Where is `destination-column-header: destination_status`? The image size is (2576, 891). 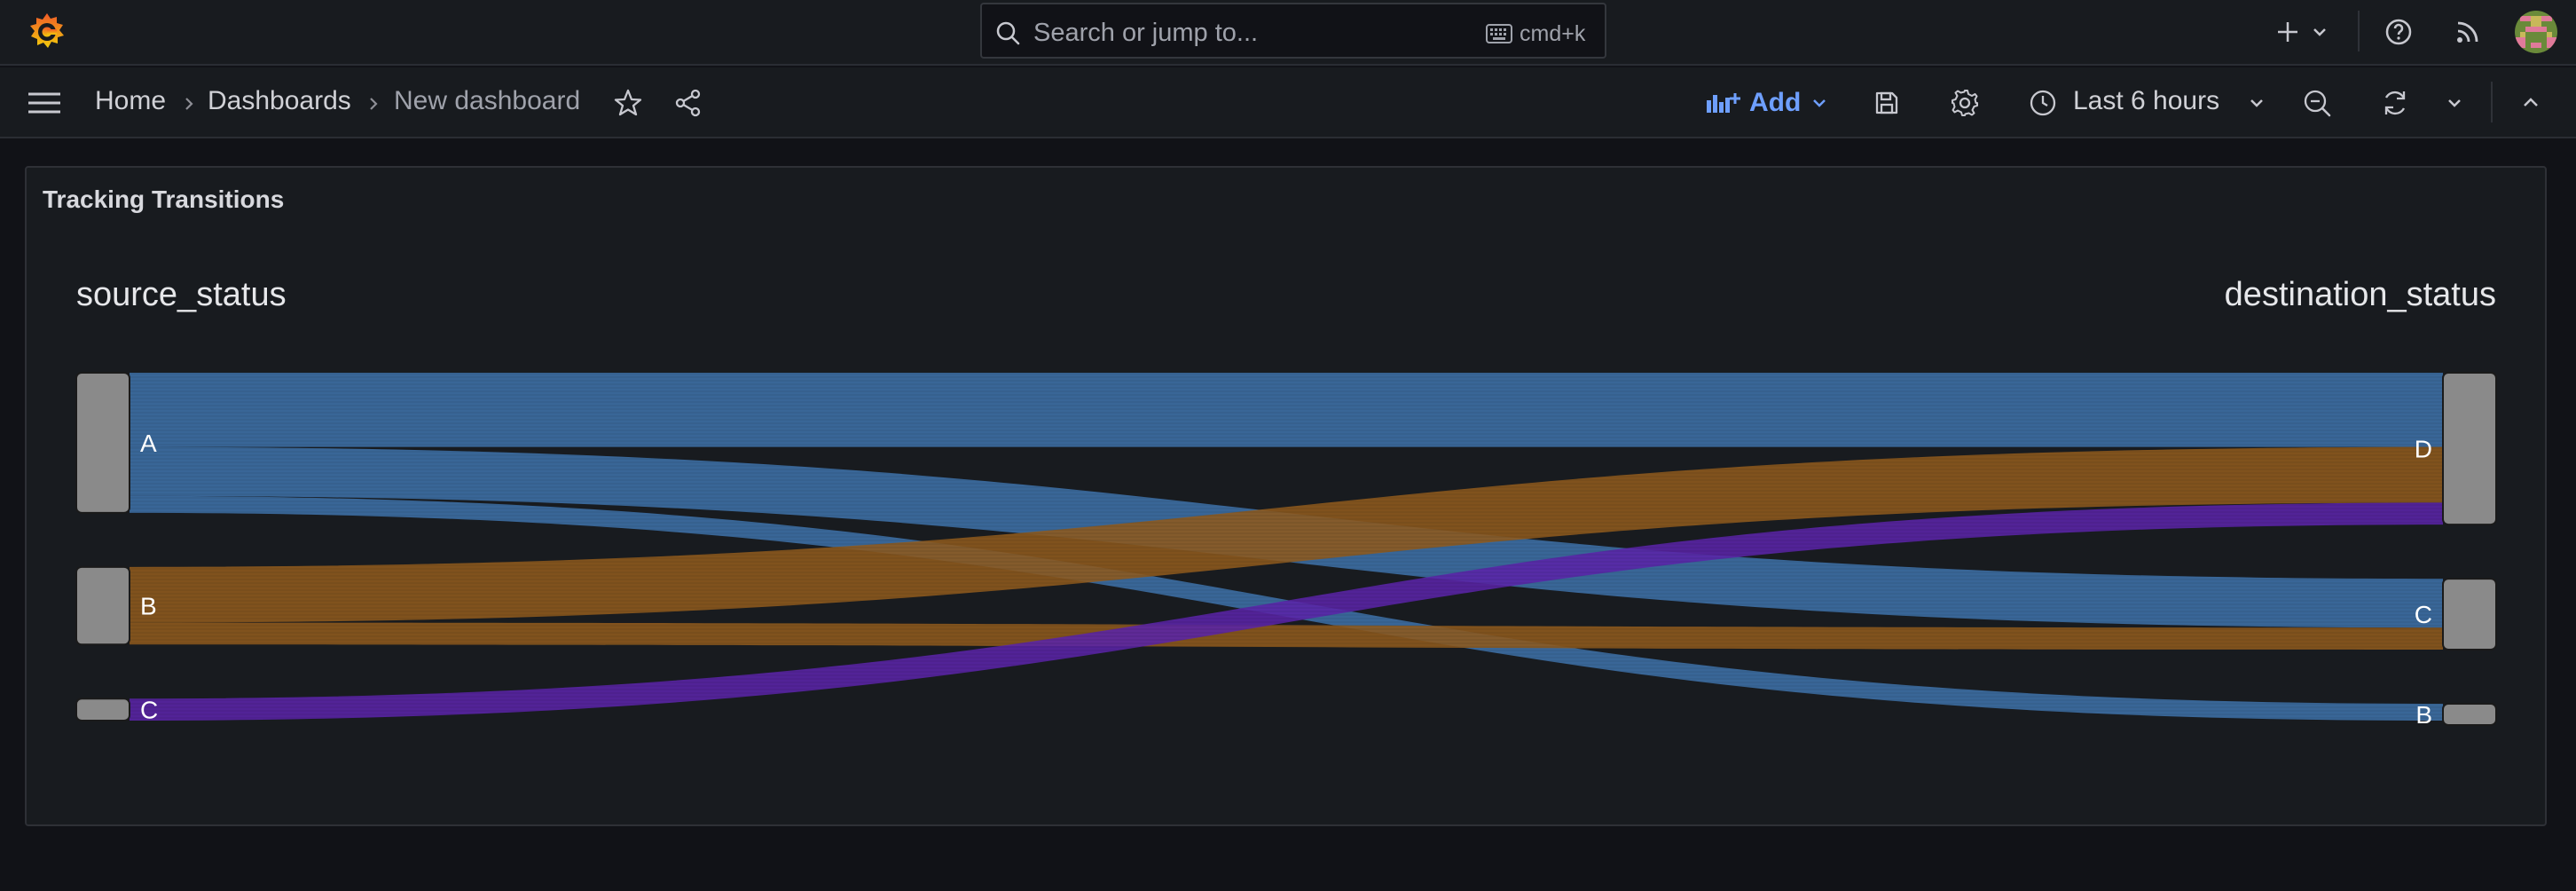 destination-column-header: destination_status is located at coordinates (2360, 294).